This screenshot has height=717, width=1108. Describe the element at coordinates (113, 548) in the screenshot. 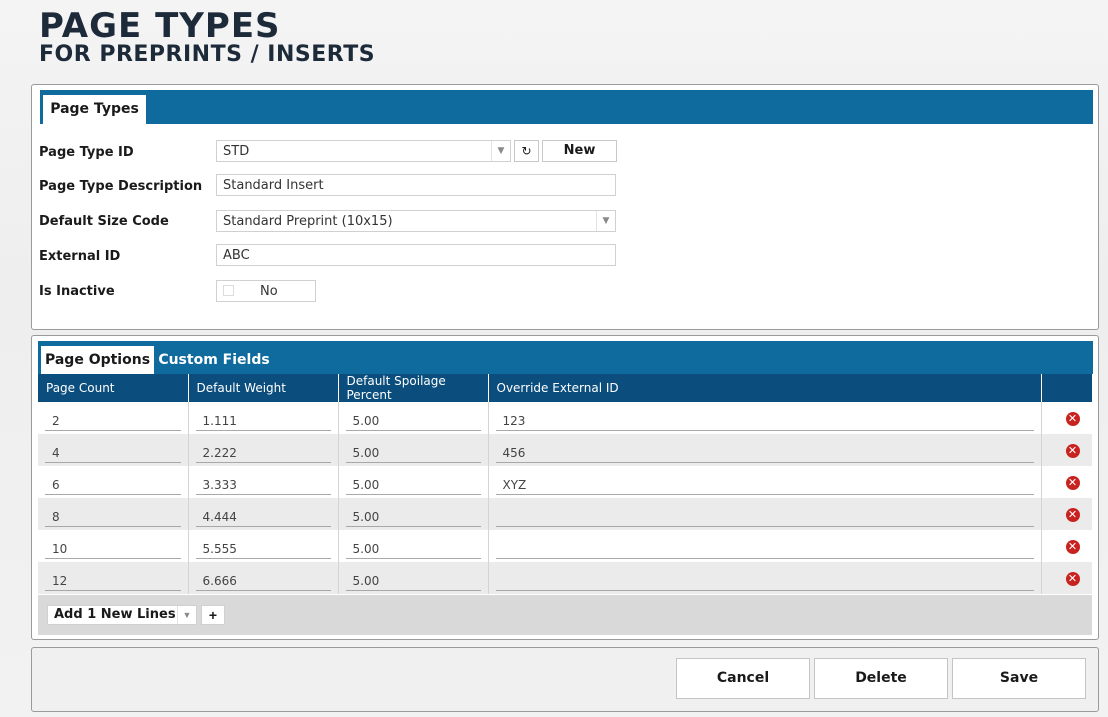

I see `page-count-cell: 10` at that location.